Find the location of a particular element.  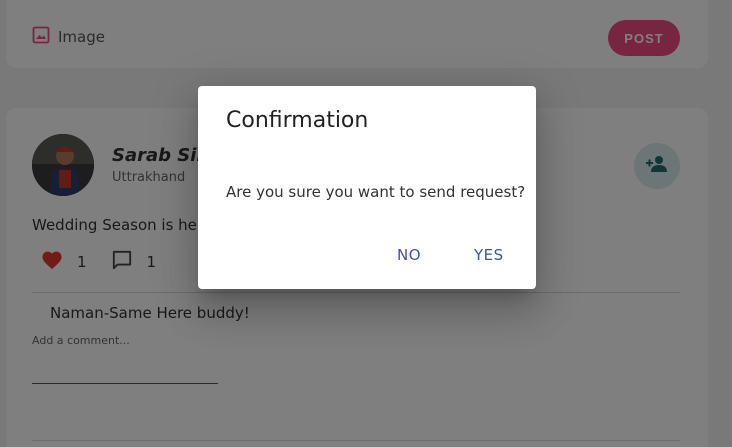

yes-button: YES is located at coordinates (489, 255).